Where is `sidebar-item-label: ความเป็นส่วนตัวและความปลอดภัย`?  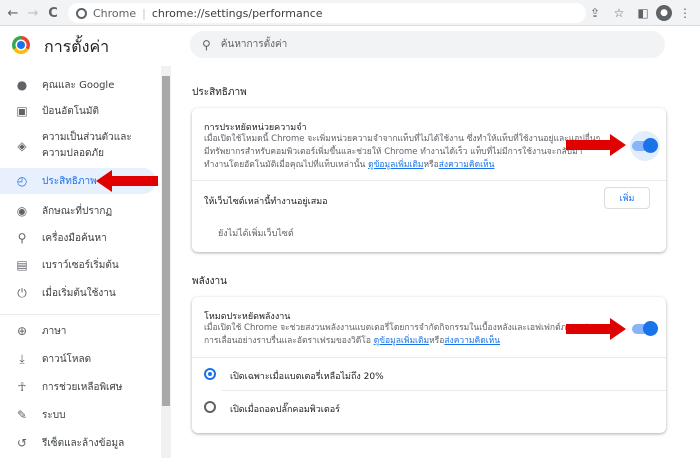 sidebar-item-label: ความเป็นส่วนตัวและความปลอดภัย is located at coordinates (87, 145).